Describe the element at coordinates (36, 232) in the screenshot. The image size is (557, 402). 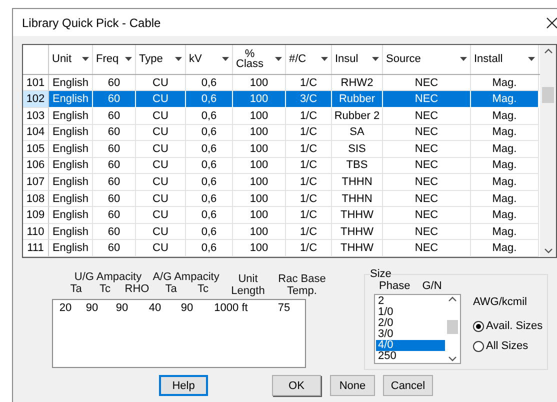
I see `row-number: 110` at that location.